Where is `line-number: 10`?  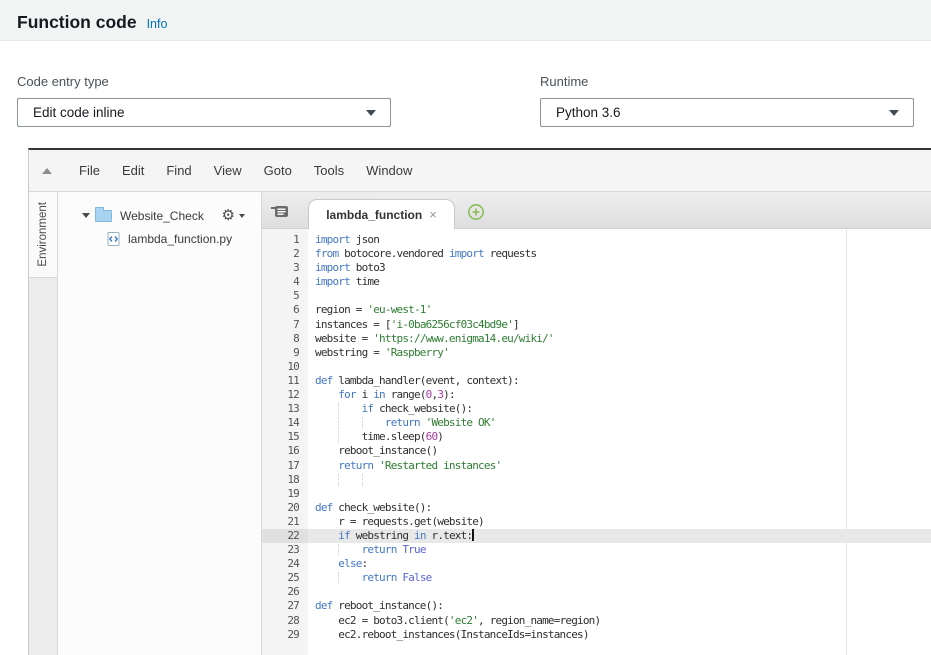
line-number: 10 is located at coordinates (293, 366).